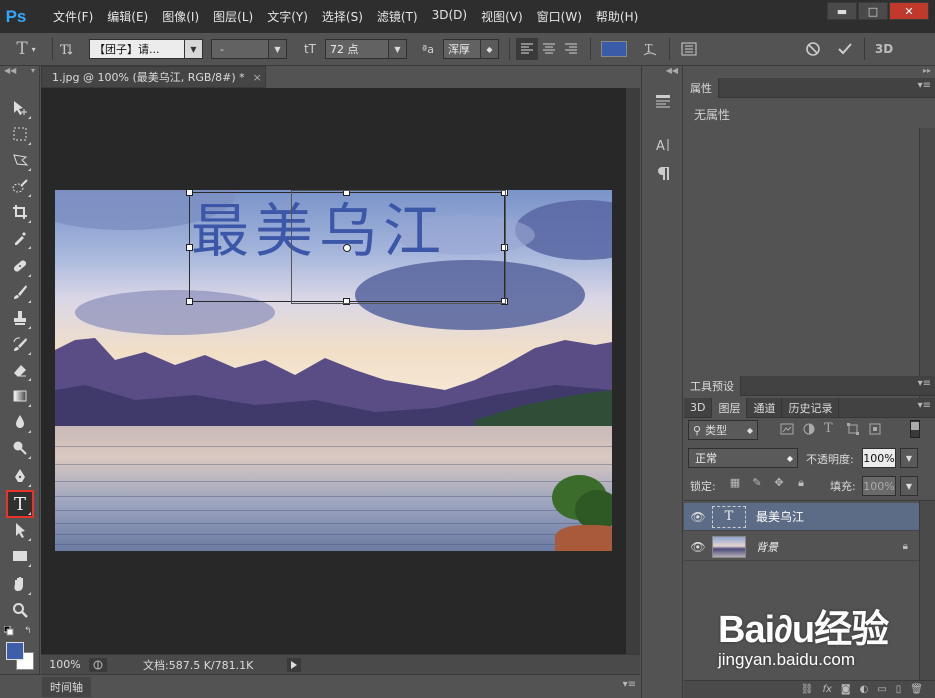 The height and width of the screenshot is (698, 935). Describe the element at coordinates (233, 16) in the screenshot. I see `menu-layer: 图层(L)` at that location.